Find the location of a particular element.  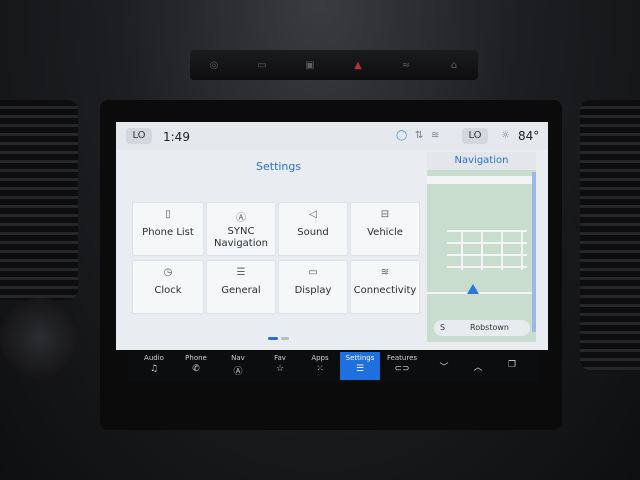

left-air-vent is located at coordinates (39, 200).